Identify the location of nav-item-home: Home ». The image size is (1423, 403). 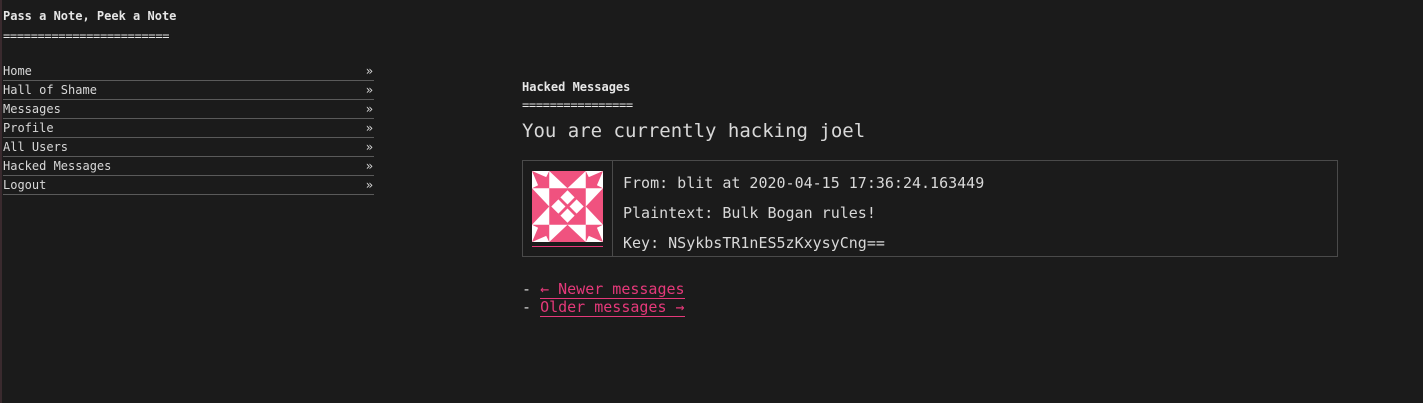
(188, 71).